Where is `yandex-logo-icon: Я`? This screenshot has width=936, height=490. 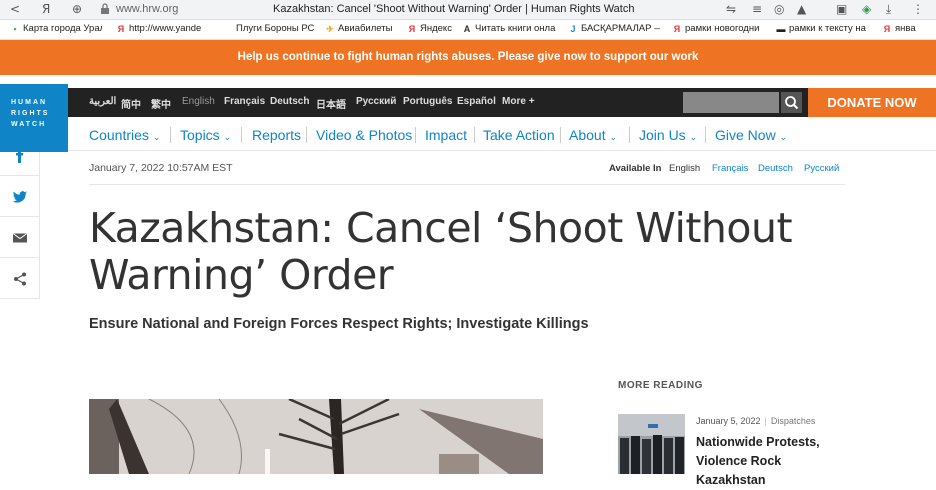 yandex-logo-icon: Я is located at coordinates (46, 9).